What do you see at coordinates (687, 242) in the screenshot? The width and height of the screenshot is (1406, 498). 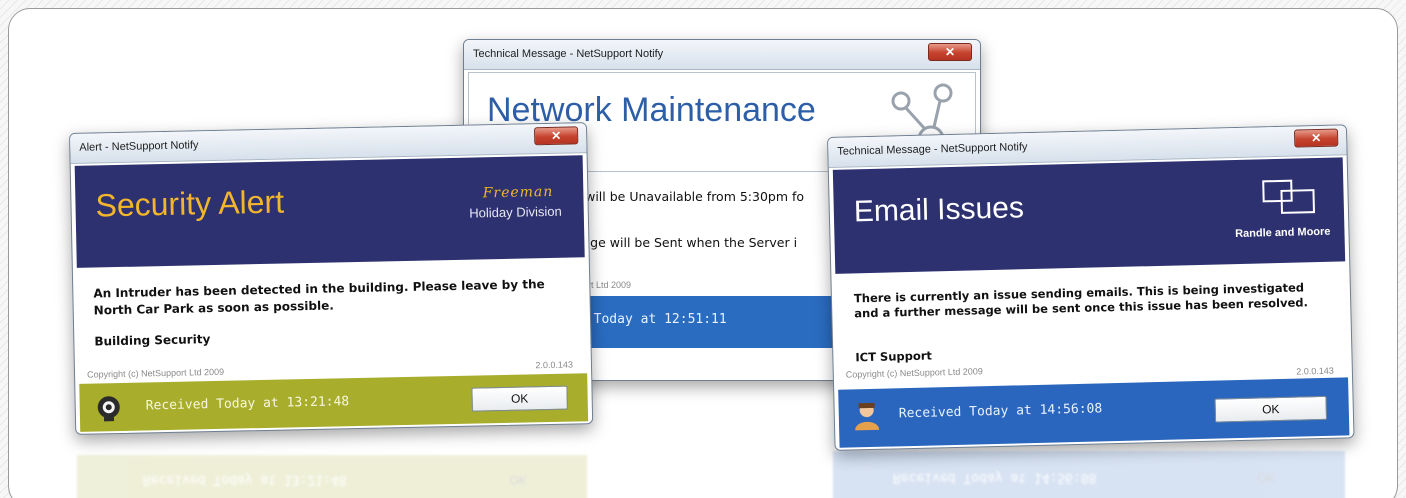 I see `message-line-2: sage will be Sent when the Server i` at bounding box center [687, 242].